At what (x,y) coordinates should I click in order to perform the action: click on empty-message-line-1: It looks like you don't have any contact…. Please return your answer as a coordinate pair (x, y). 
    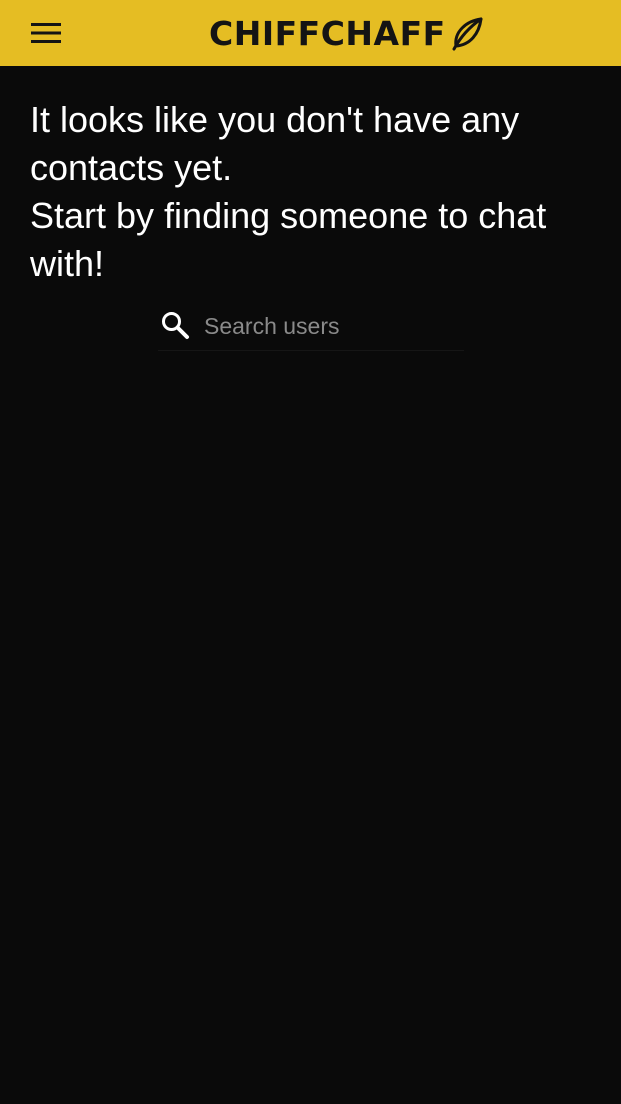
    Looking at the image, I should click on (275, 143).